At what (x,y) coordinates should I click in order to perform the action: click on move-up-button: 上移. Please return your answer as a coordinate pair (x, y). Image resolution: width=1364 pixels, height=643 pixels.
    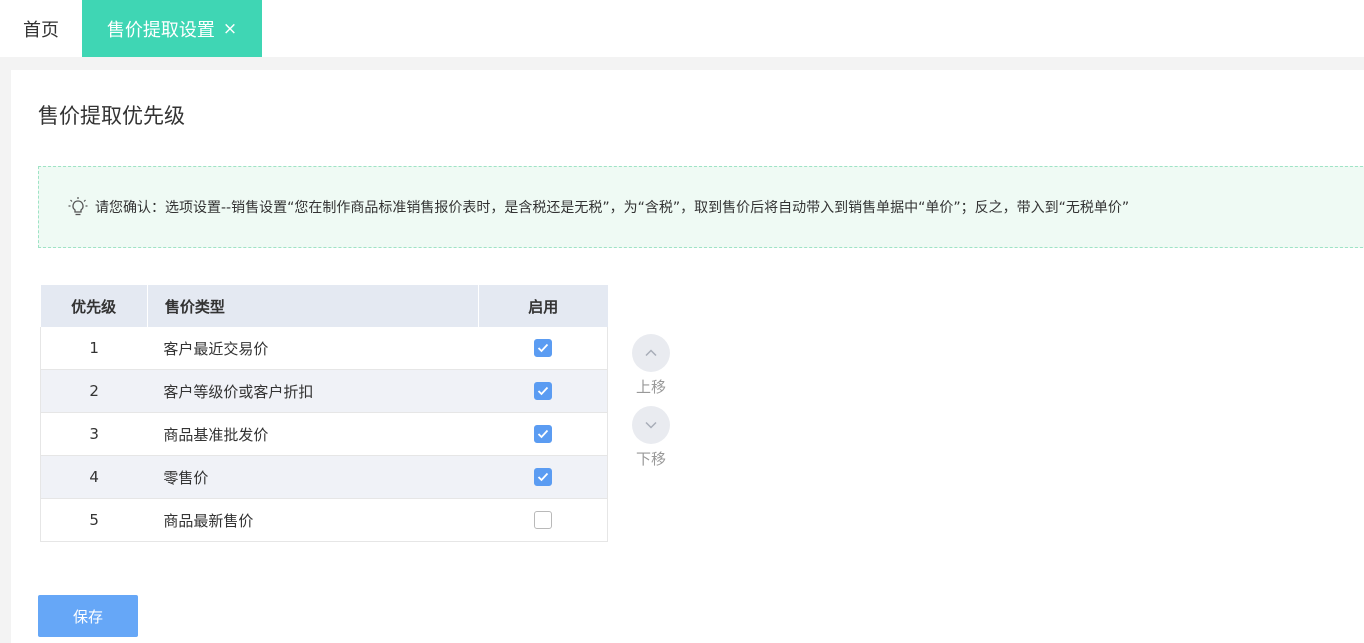
    Looking at the image, I should click on (651, 365).